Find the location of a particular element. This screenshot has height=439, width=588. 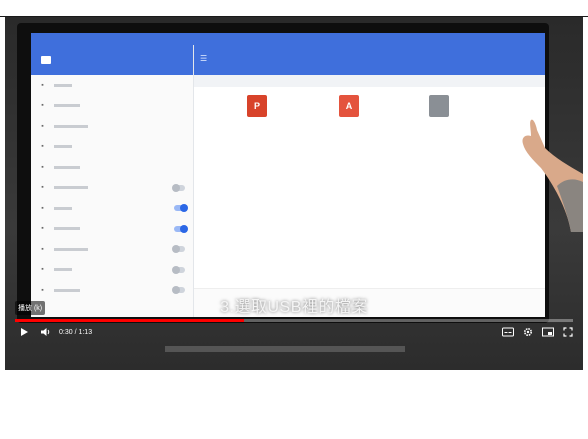

progress-fill is located at coordinates (129, 320).